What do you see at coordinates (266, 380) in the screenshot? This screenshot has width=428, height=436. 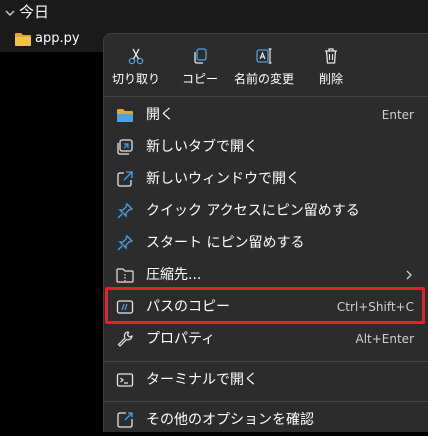 I see `menu-item-open-terminal: ターミナルで開く` at bounding box center [266, 380].